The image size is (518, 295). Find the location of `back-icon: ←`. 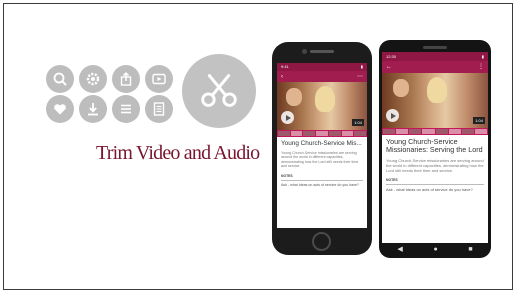

back-icon: ← is located at coordinates (389, 67).